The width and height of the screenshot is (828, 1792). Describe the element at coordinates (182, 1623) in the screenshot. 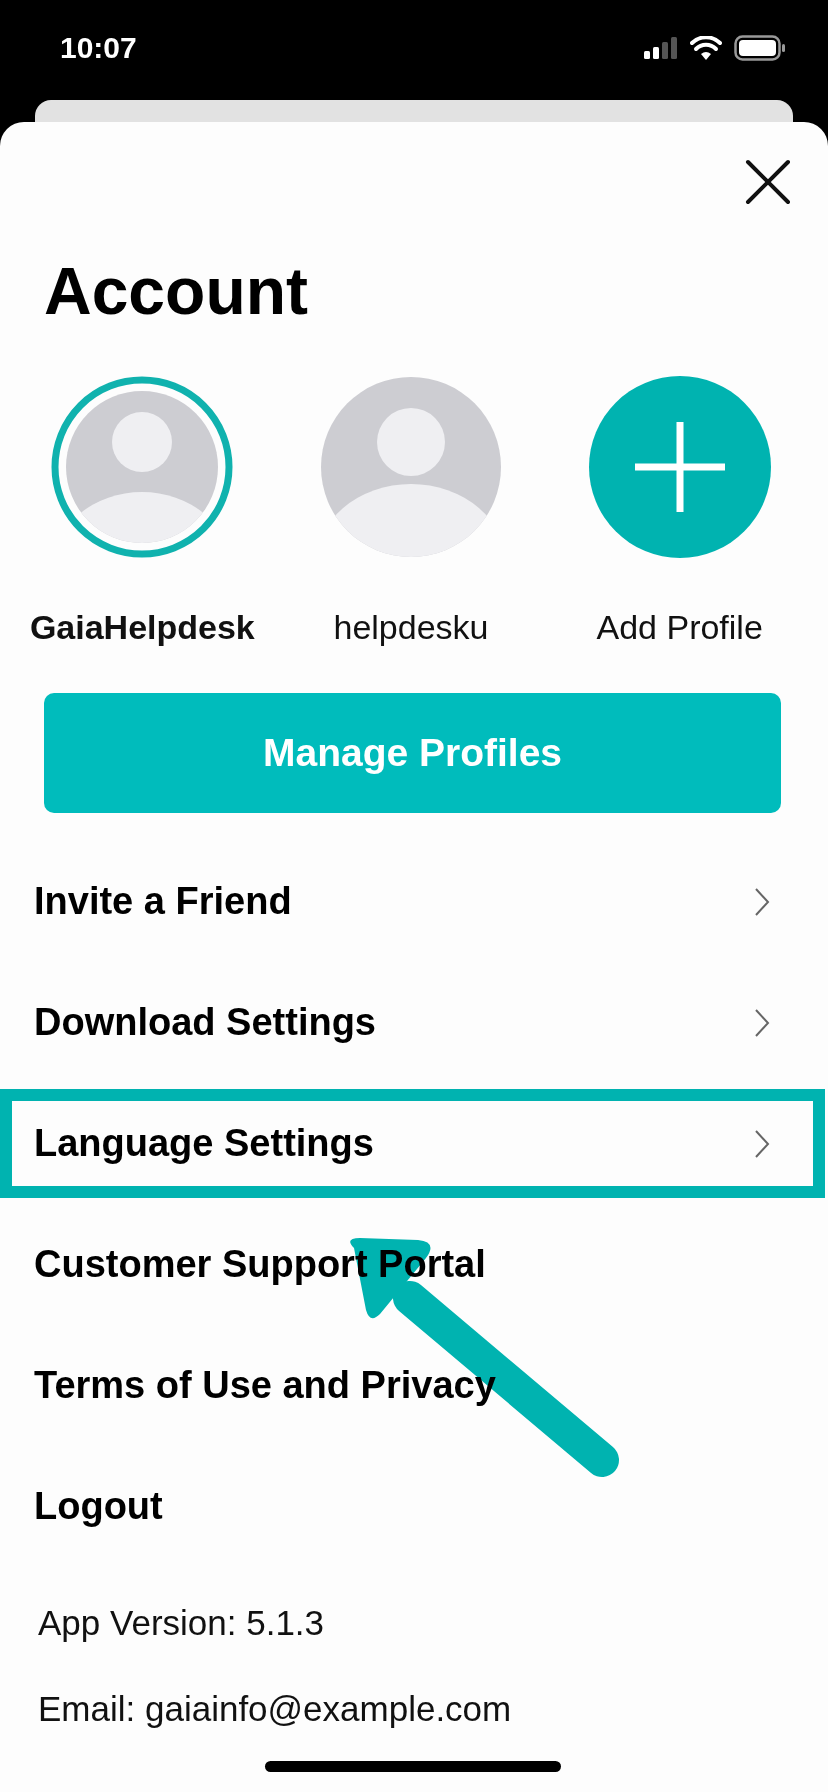

I see `info-text: App Version: 5.1.3` at that location.